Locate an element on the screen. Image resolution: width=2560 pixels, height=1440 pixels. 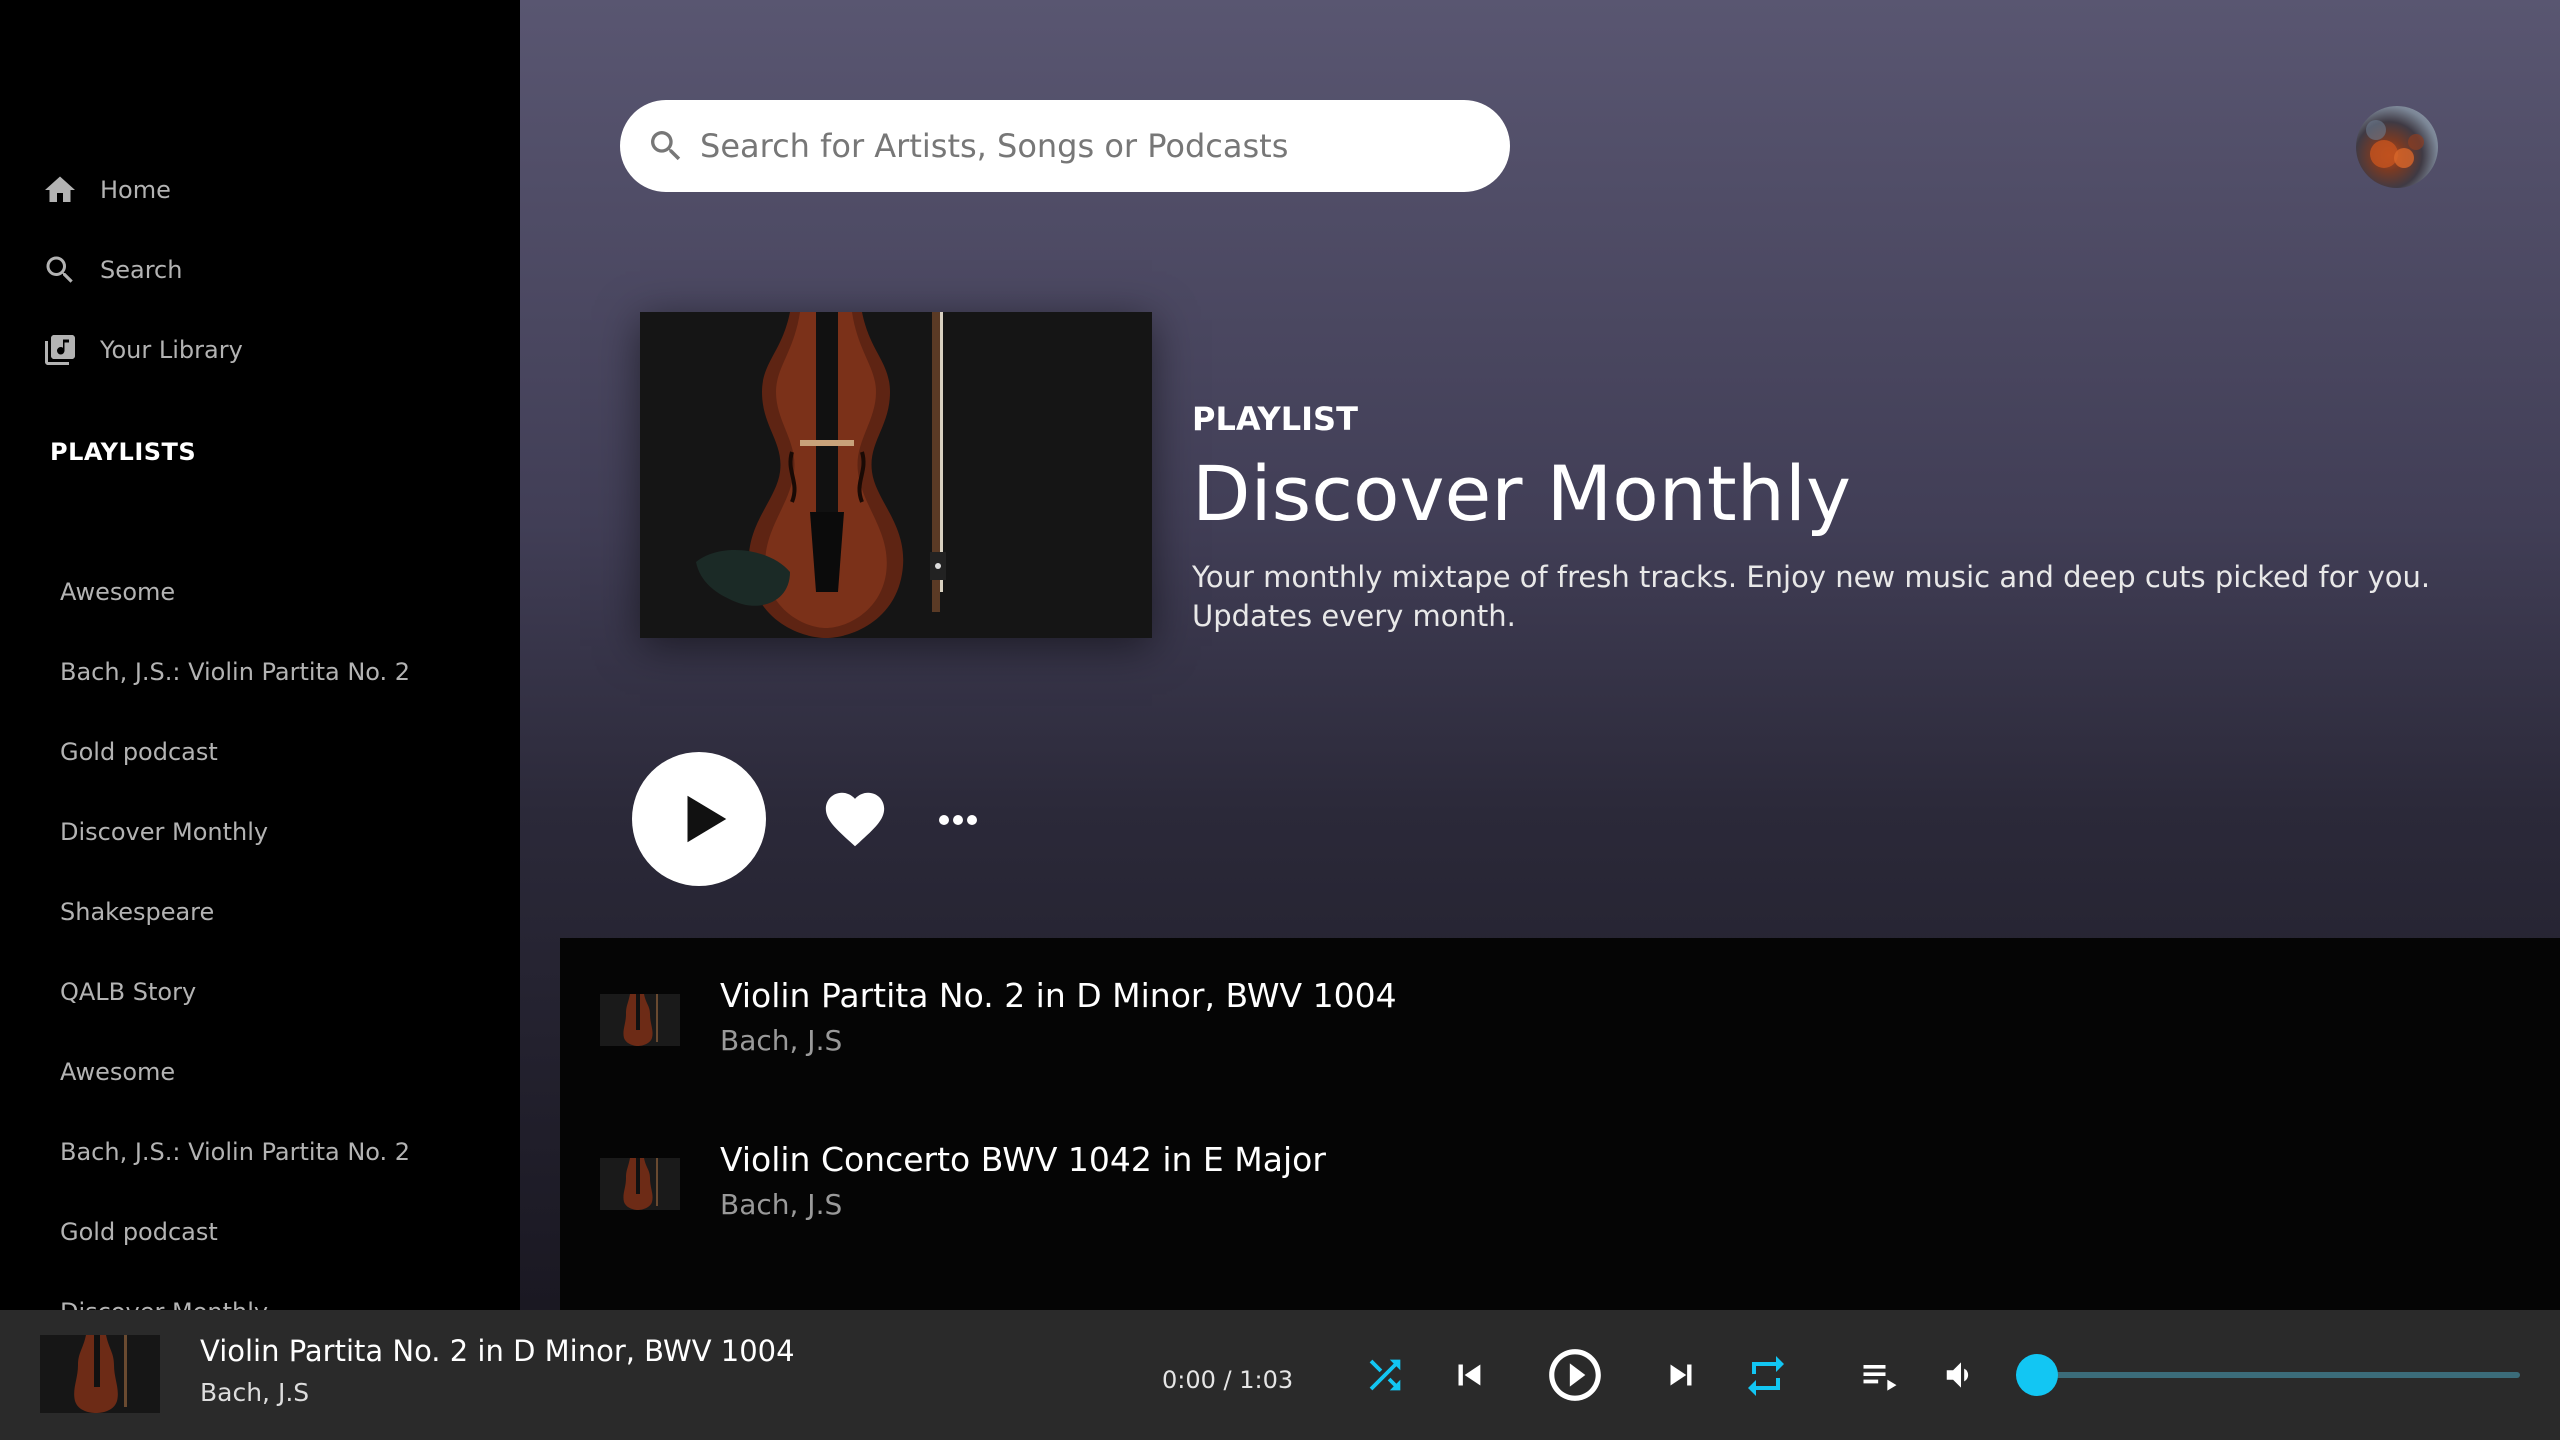
sidebar-item-label: Home is located at coordinates (135, 190).